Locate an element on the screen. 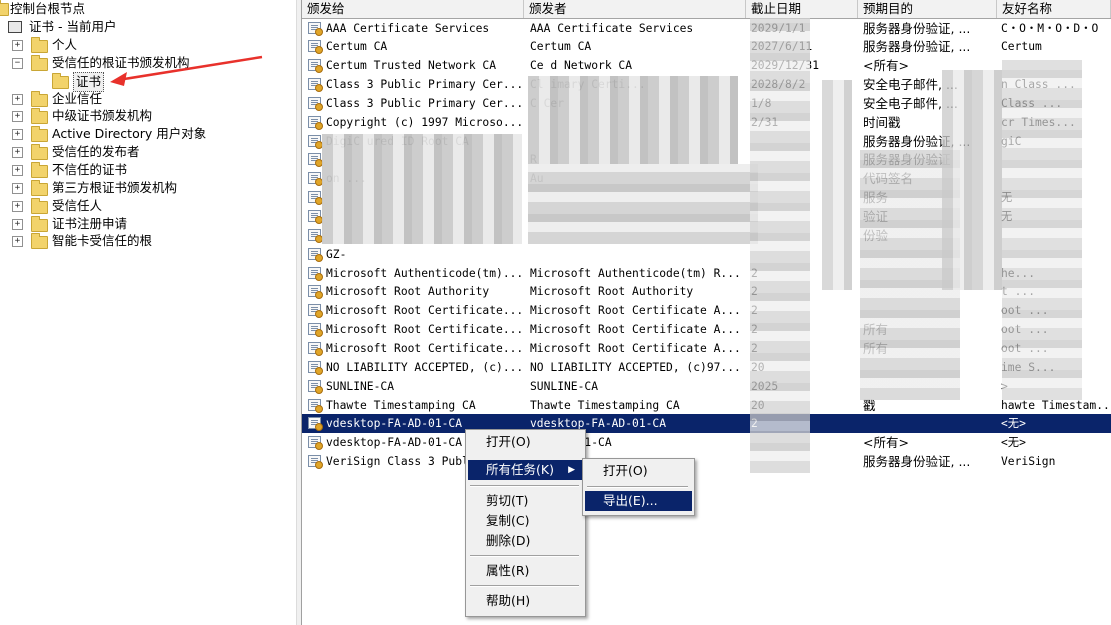  tree-node-label: 企业信任 is located at coordinates (77, 98).